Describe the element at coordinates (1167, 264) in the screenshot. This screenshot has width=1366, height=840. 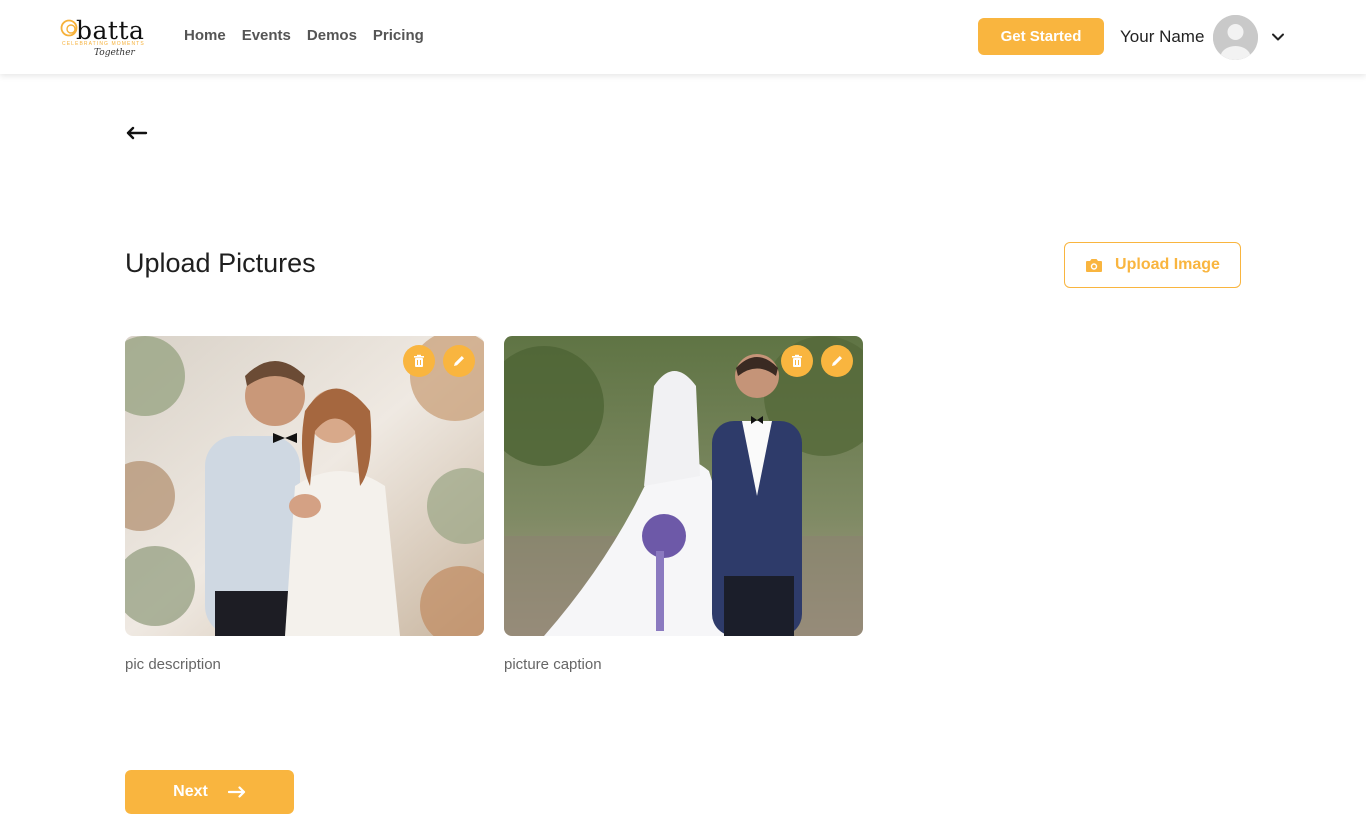
I see `upload-image-label: Upload Image` at that location.